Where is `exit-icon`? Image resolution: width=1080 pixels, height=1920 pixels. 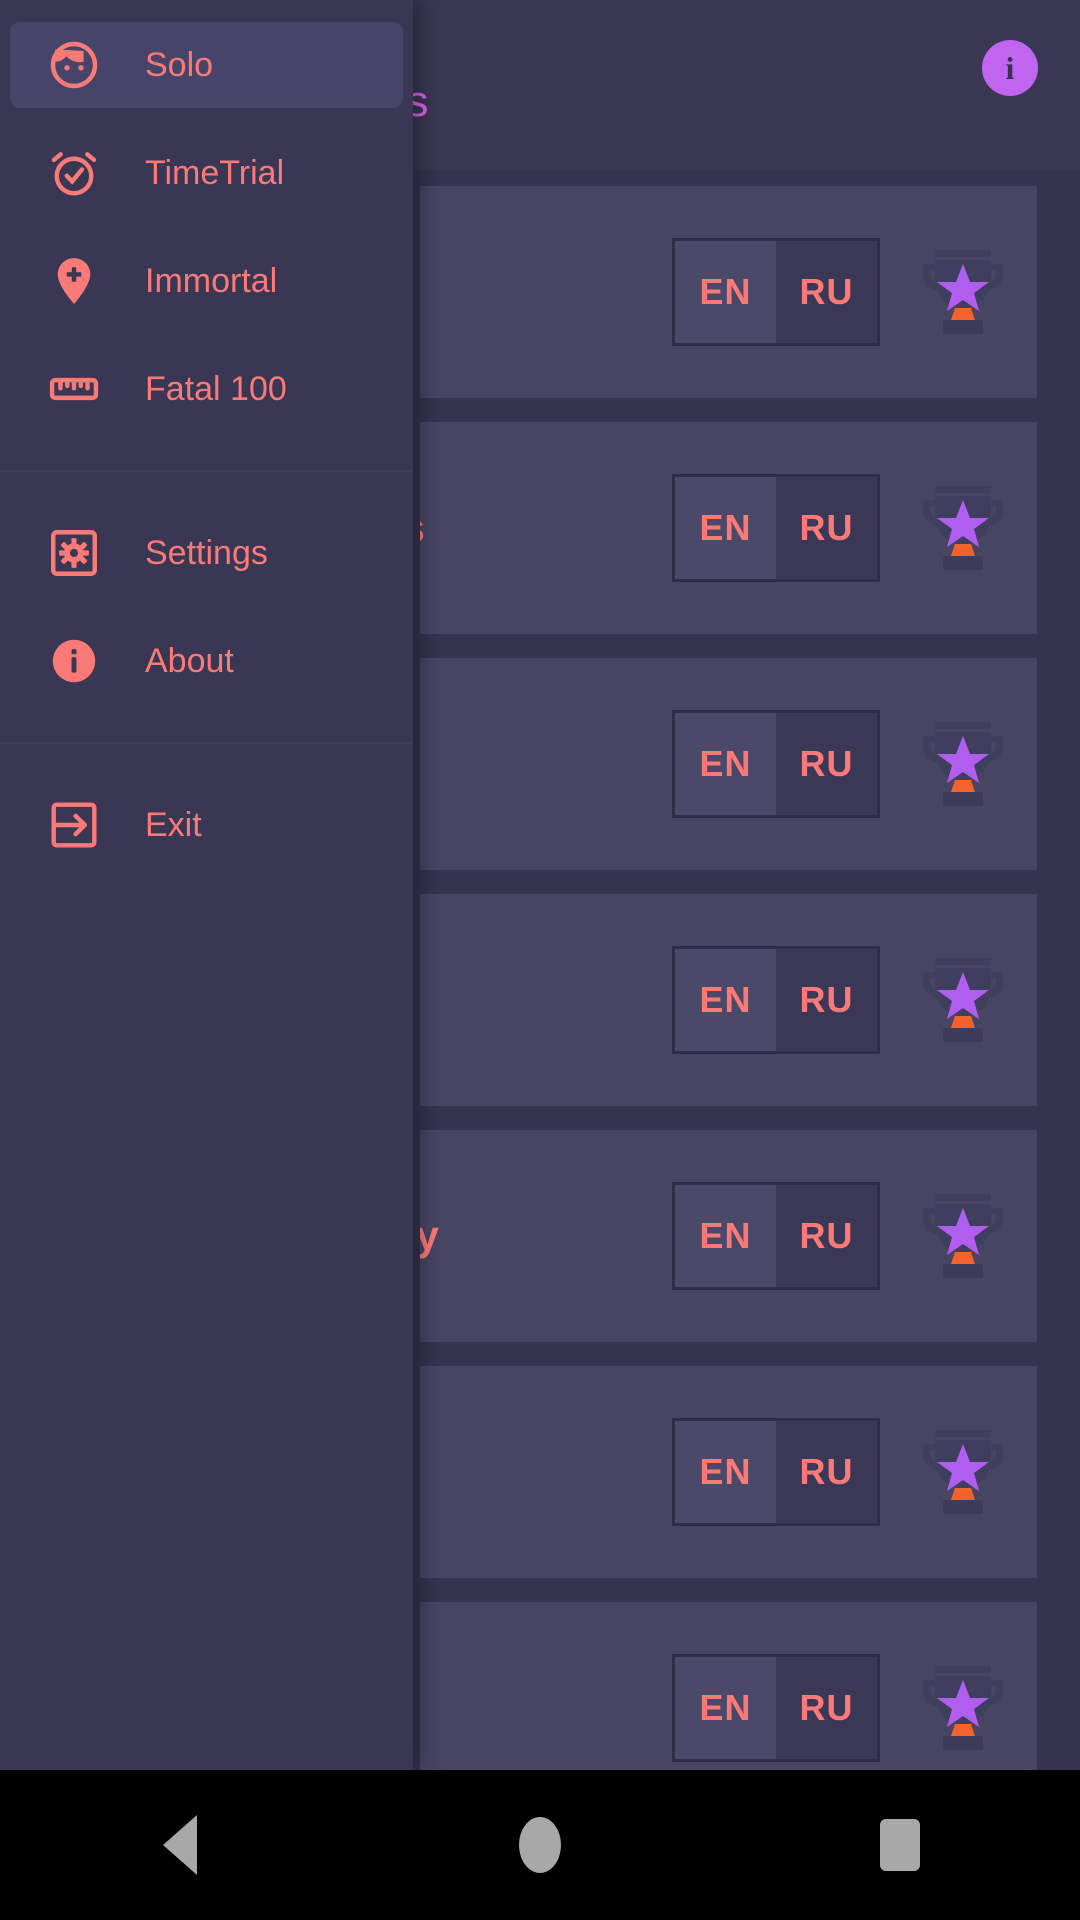 exit-icon is located at coordinates (74, 825).